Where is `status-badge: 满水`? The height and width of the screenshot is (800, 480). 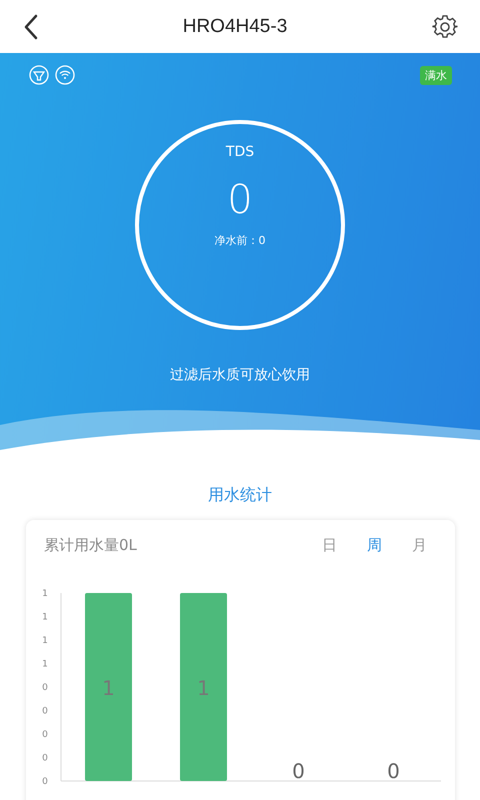
status-badge: 满水 is located at coordinates (436, 75).